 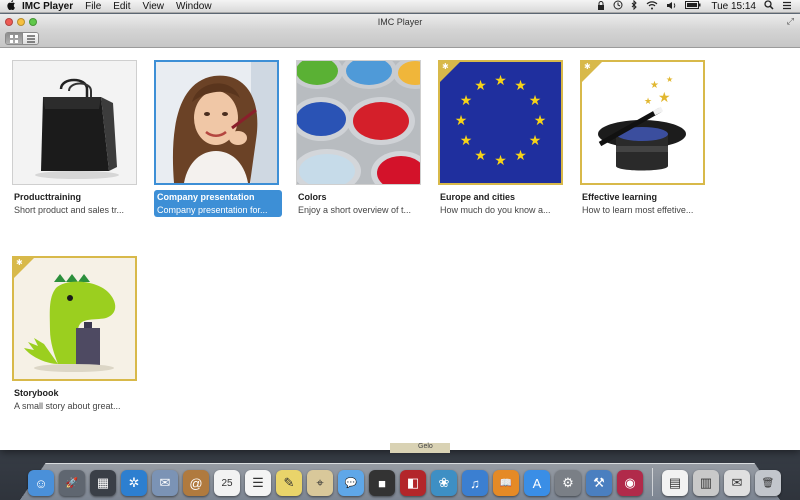 I want to click on menu-edit: Edit, so click(x=121, y=6).